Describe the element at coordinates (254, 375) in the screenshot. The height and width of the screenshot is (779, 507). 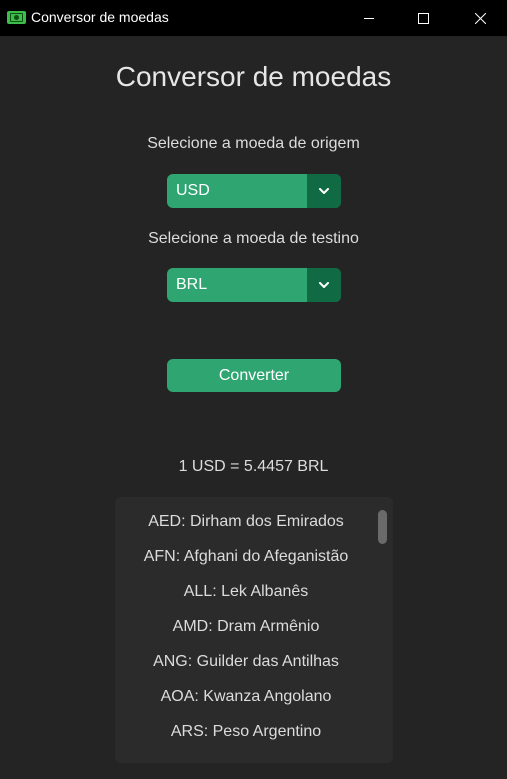
I see `convert-button: Converter` at that location.